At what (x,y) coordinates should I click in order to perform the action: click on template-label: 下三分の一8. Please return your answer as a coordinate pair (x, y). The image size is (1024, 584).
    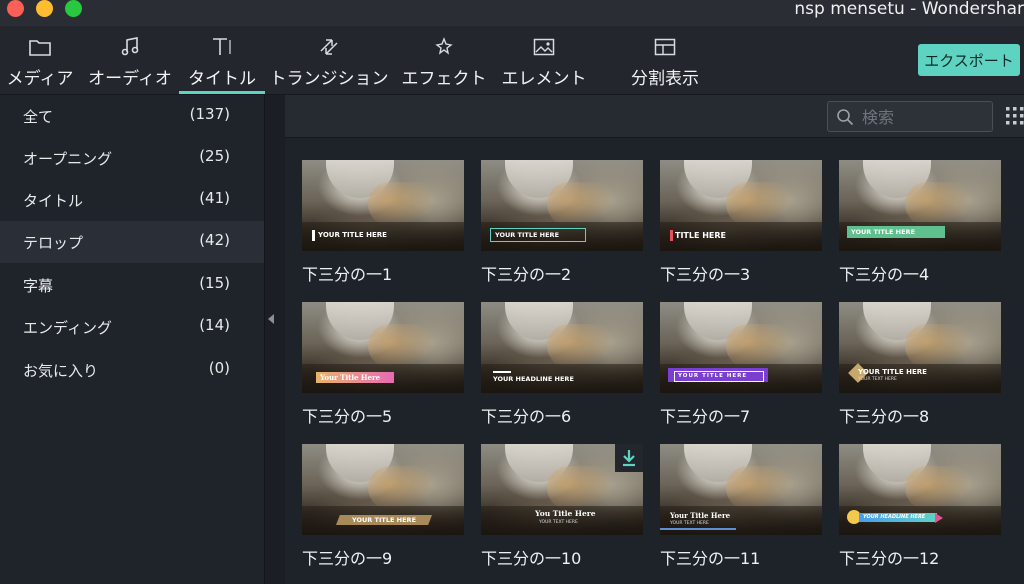
    Looking at the image, I should click on (884, 416).